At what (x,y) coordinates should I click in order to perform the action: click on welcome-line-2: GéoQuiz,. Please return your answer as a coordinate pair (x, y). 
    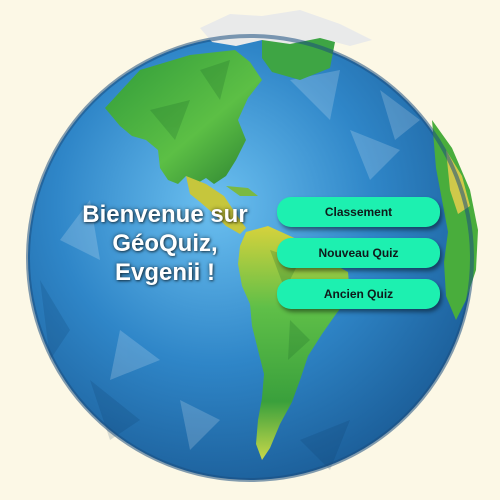
    Looking at the image, I should click on (165, 243).